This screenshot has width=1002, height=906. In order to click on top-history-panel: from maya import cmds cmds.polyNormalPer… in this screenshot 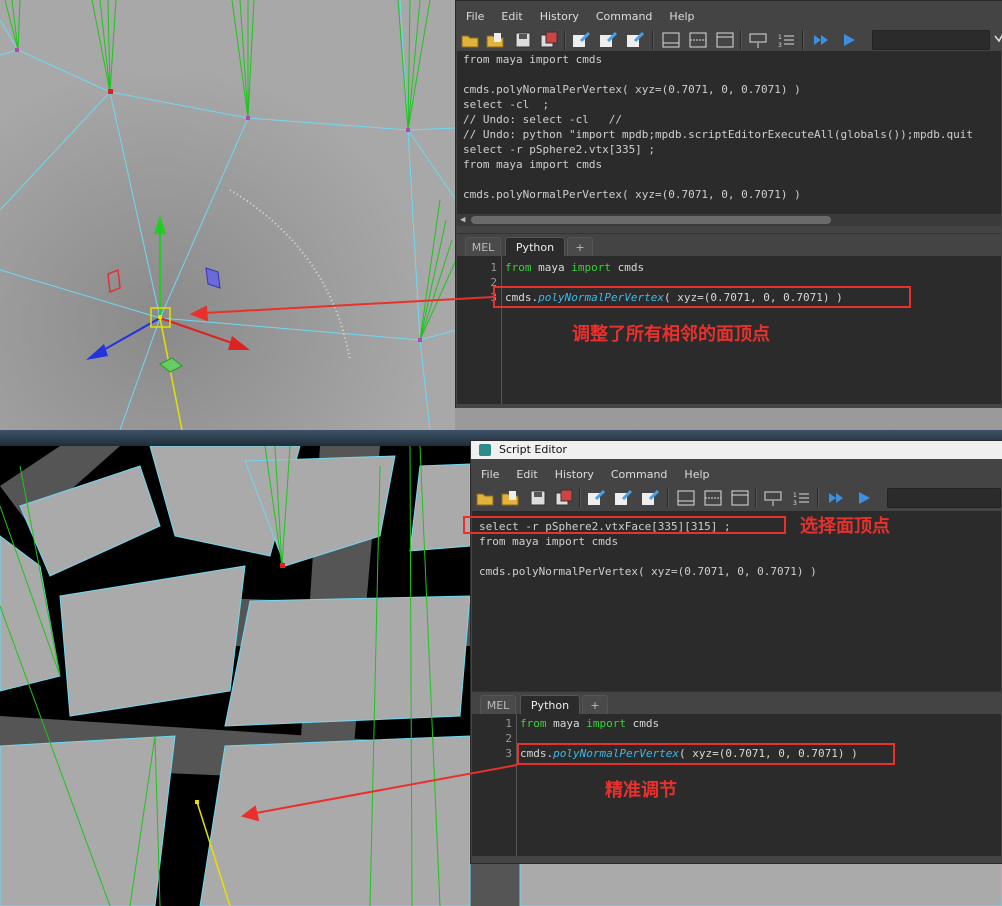, I will do `click(729, 132)`.